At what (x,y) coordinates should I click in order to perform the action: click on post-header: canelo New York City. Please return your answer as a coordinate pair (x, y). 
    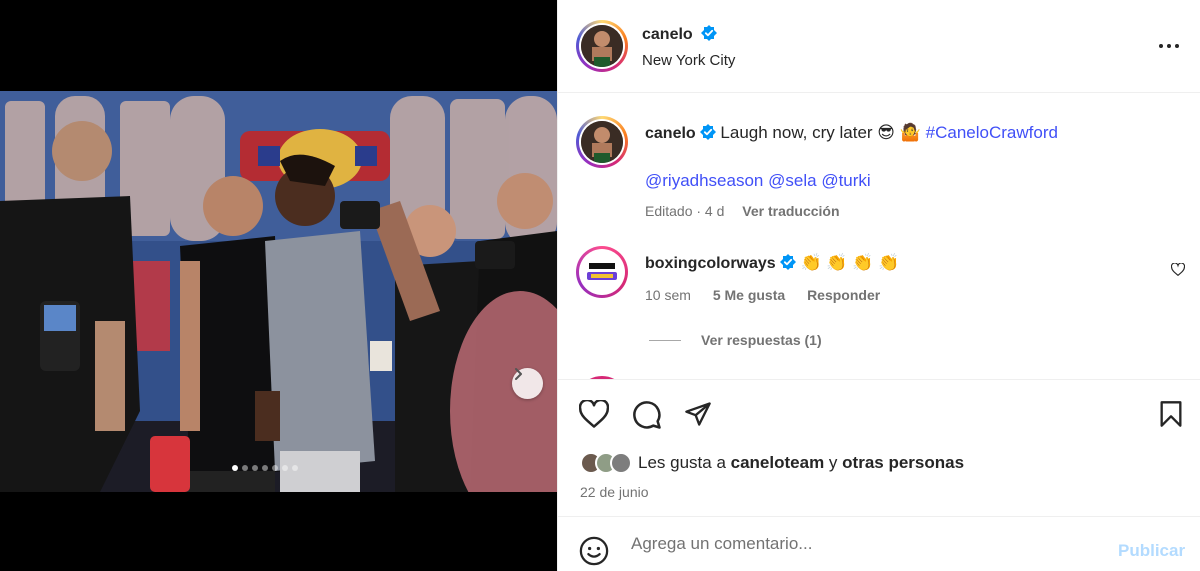
    Looking at the image, I should click on (879, 46).